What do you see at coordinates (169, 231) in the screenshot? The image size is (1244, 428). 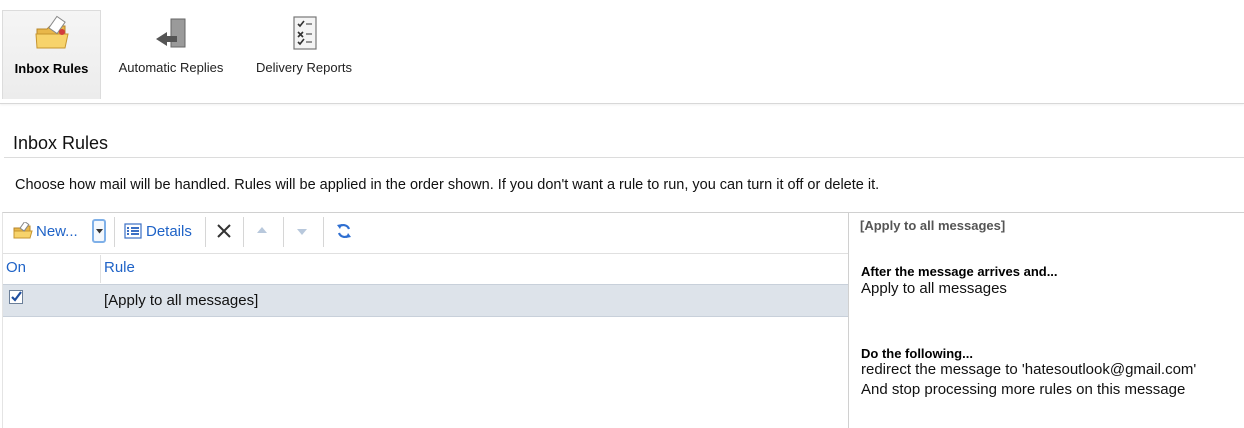 I see `details-label: Details` at bounding box center [169, 231].